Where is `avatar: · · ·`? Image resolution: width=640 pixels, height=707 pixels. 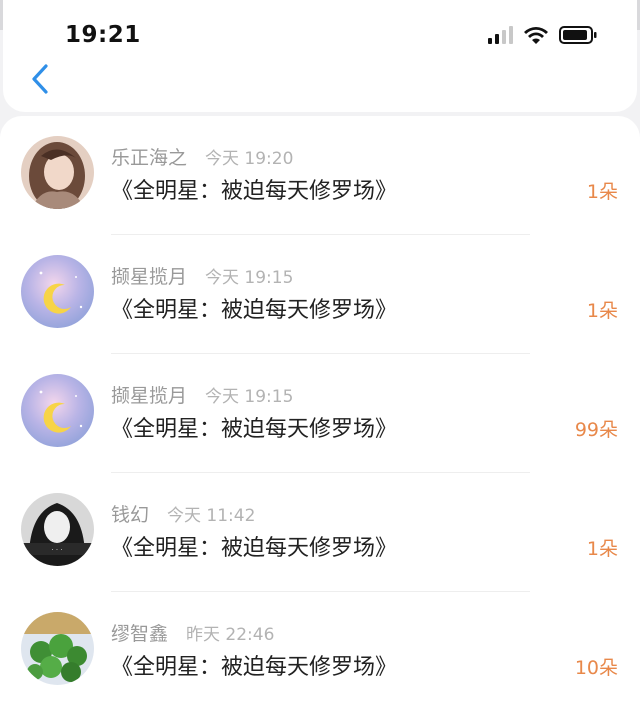
avatar: · · · is located at coordinates (57, 529).